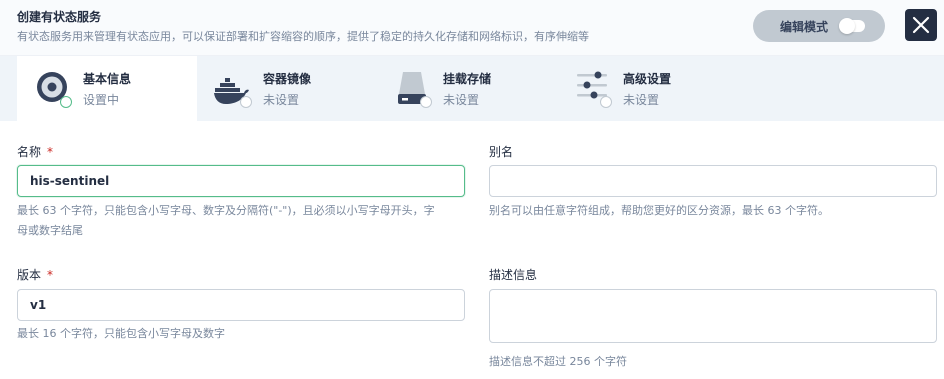  I want to click on close-button, so click(921, 25).